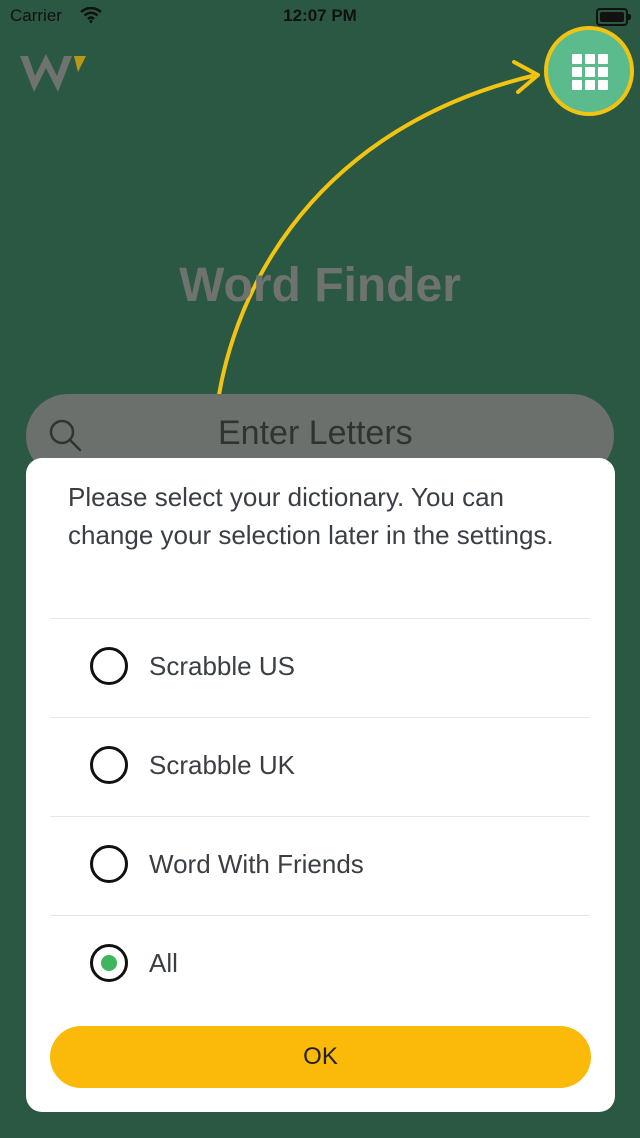 The height and width of the screenshot is (1138, 640). I want to click on option-label: Scrabble UK, so click(222, 765).